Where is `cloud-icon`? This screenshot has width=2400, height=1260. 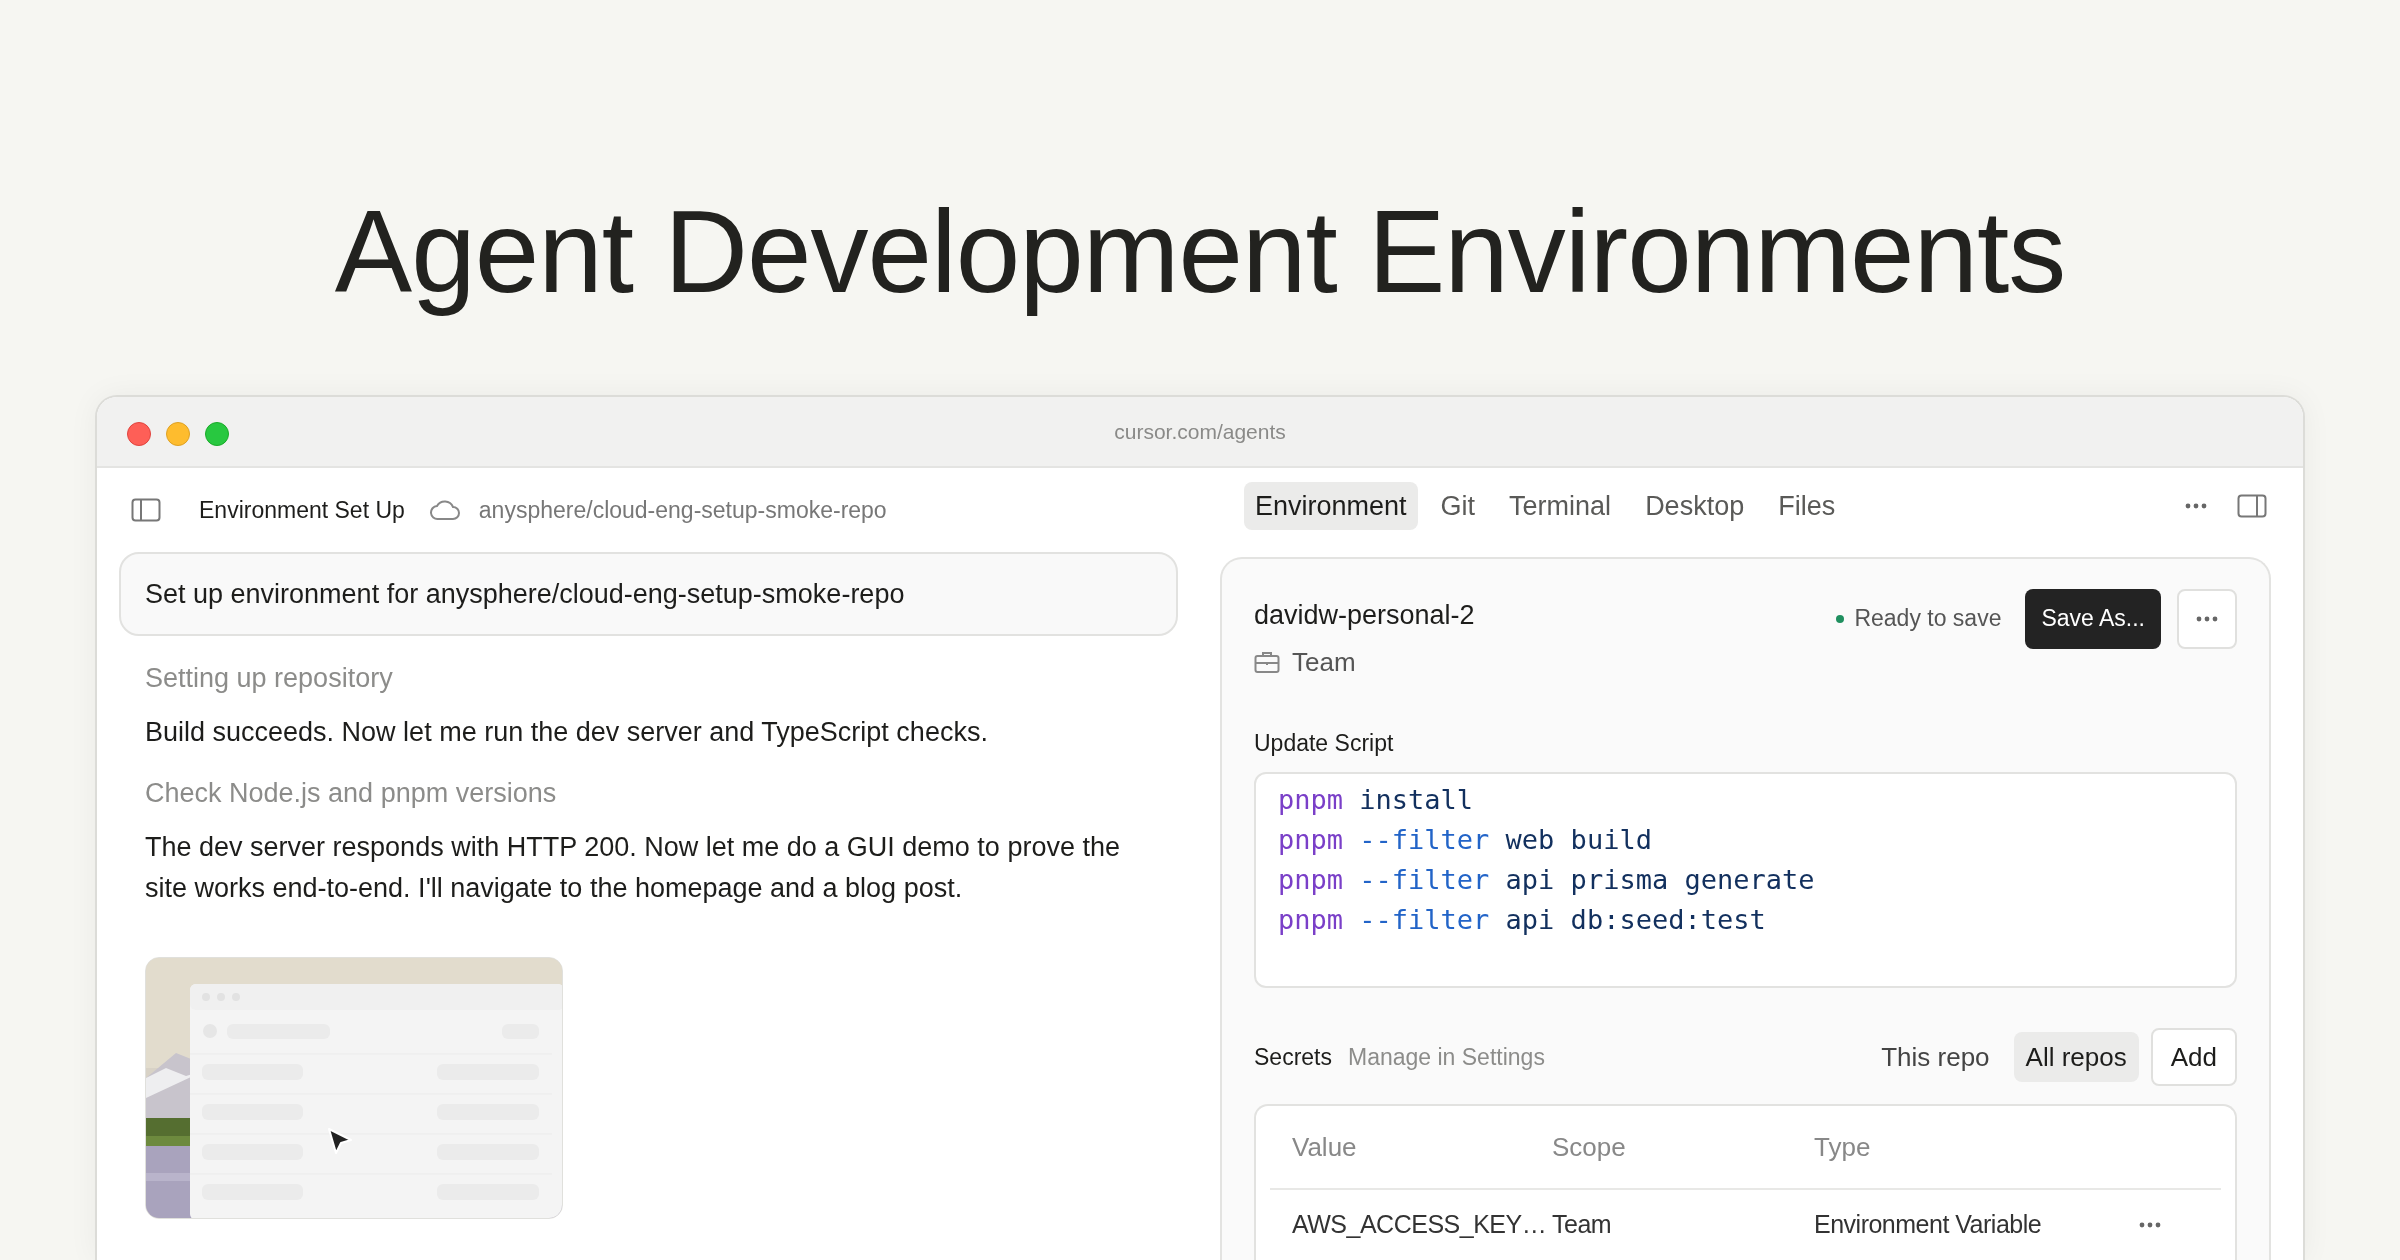 cloud-icon is located at coordinates (444, 510).